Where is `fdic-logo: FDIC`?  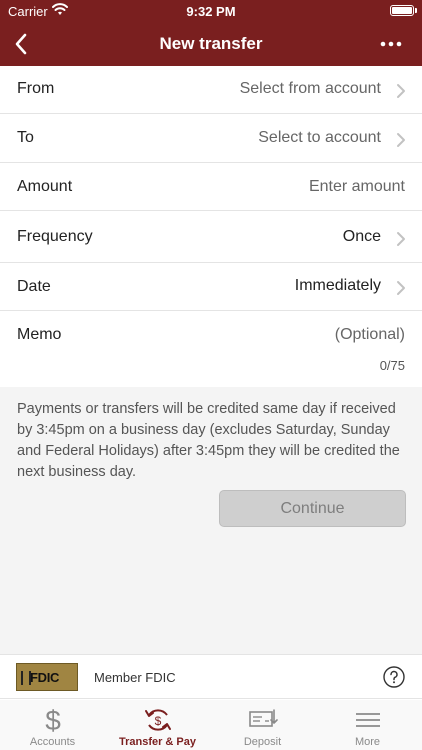 fdic-logo: FDIC is located at coordinates (47, 677).